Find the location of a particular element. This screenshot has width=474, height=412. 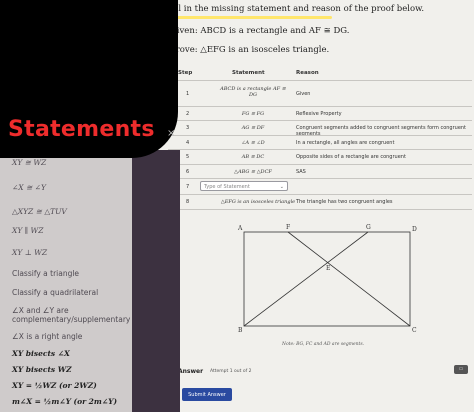

label-a: A is located at coordinates (240, 228).